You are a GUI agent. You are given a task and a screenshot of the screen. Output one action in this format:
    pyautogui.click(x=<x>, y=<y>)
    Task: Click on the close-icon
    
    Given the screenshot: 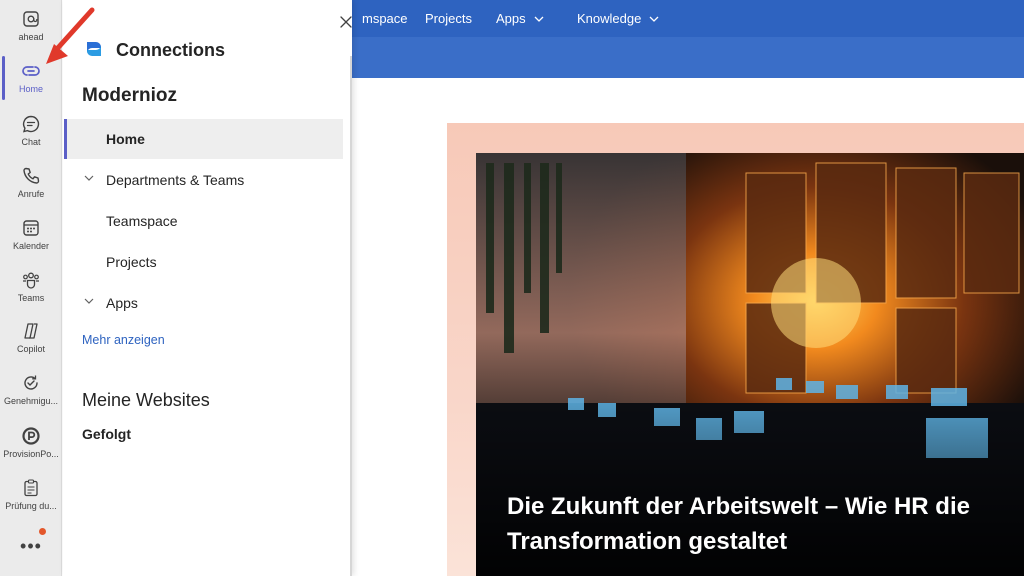 What is the action you would take?
    pyautogui.click(x=346, y=22)
    